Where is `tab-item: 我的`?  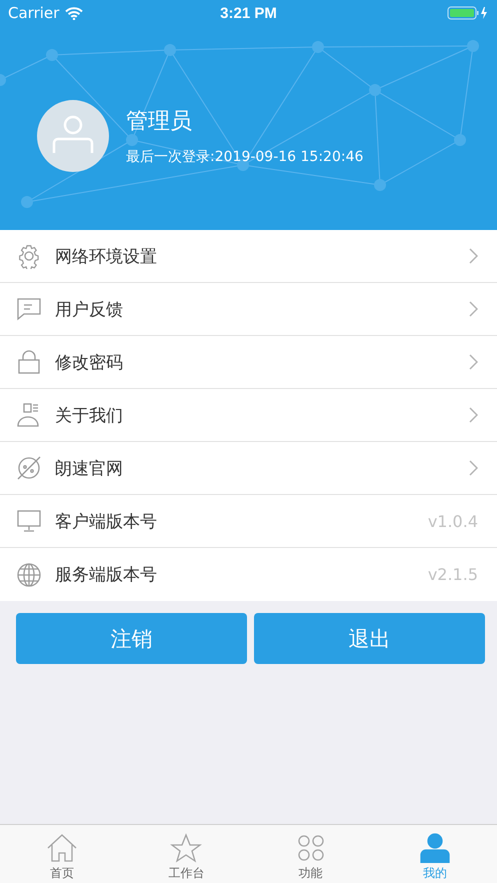
tab-item: 我的 is located at coordinates (434, 854).